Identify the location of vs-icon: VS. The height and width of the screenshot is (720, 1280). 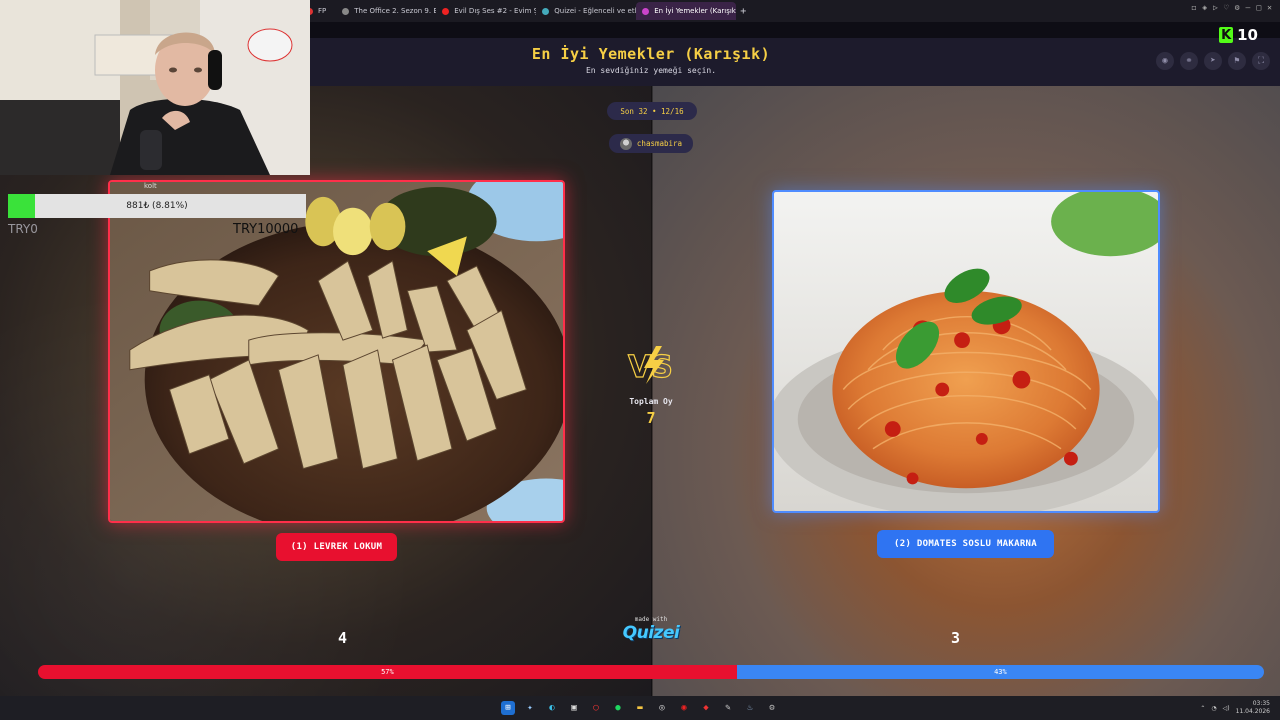
(650, 366).